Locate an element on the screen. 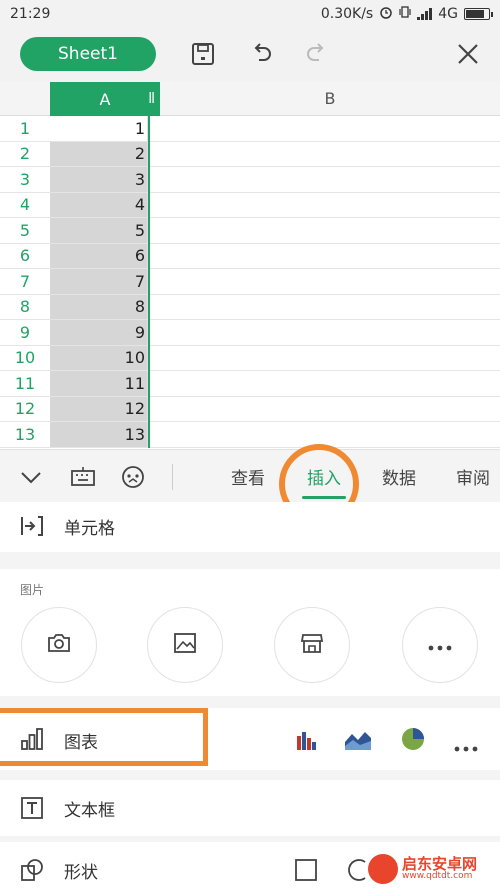  row-number: 11 is located at coordinates (25, 383).